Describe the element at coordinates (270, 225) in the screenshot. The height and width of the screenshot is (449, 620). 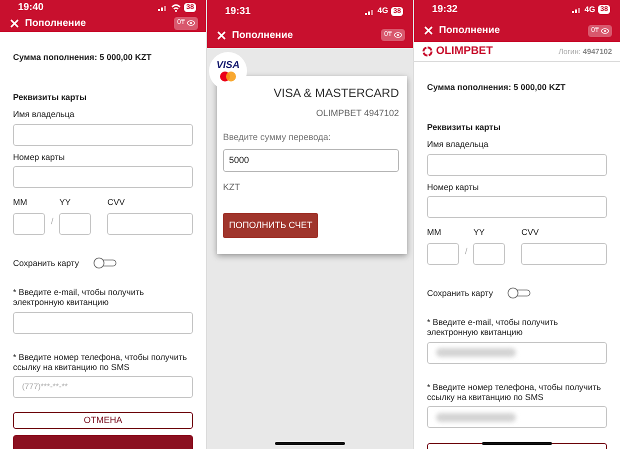
I see `top-up-button: ПОПОЛНИТЬ СЧЕТ` at that location.